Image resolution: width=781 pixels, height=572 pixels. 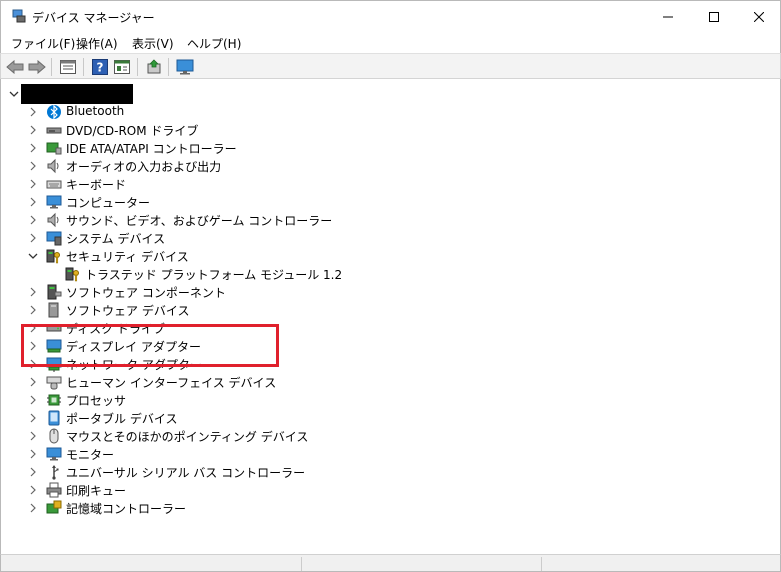 What do you see at coordinates (54, 202) in the screenshot?
I see `computer-icon` at bounding box center [54, 202].